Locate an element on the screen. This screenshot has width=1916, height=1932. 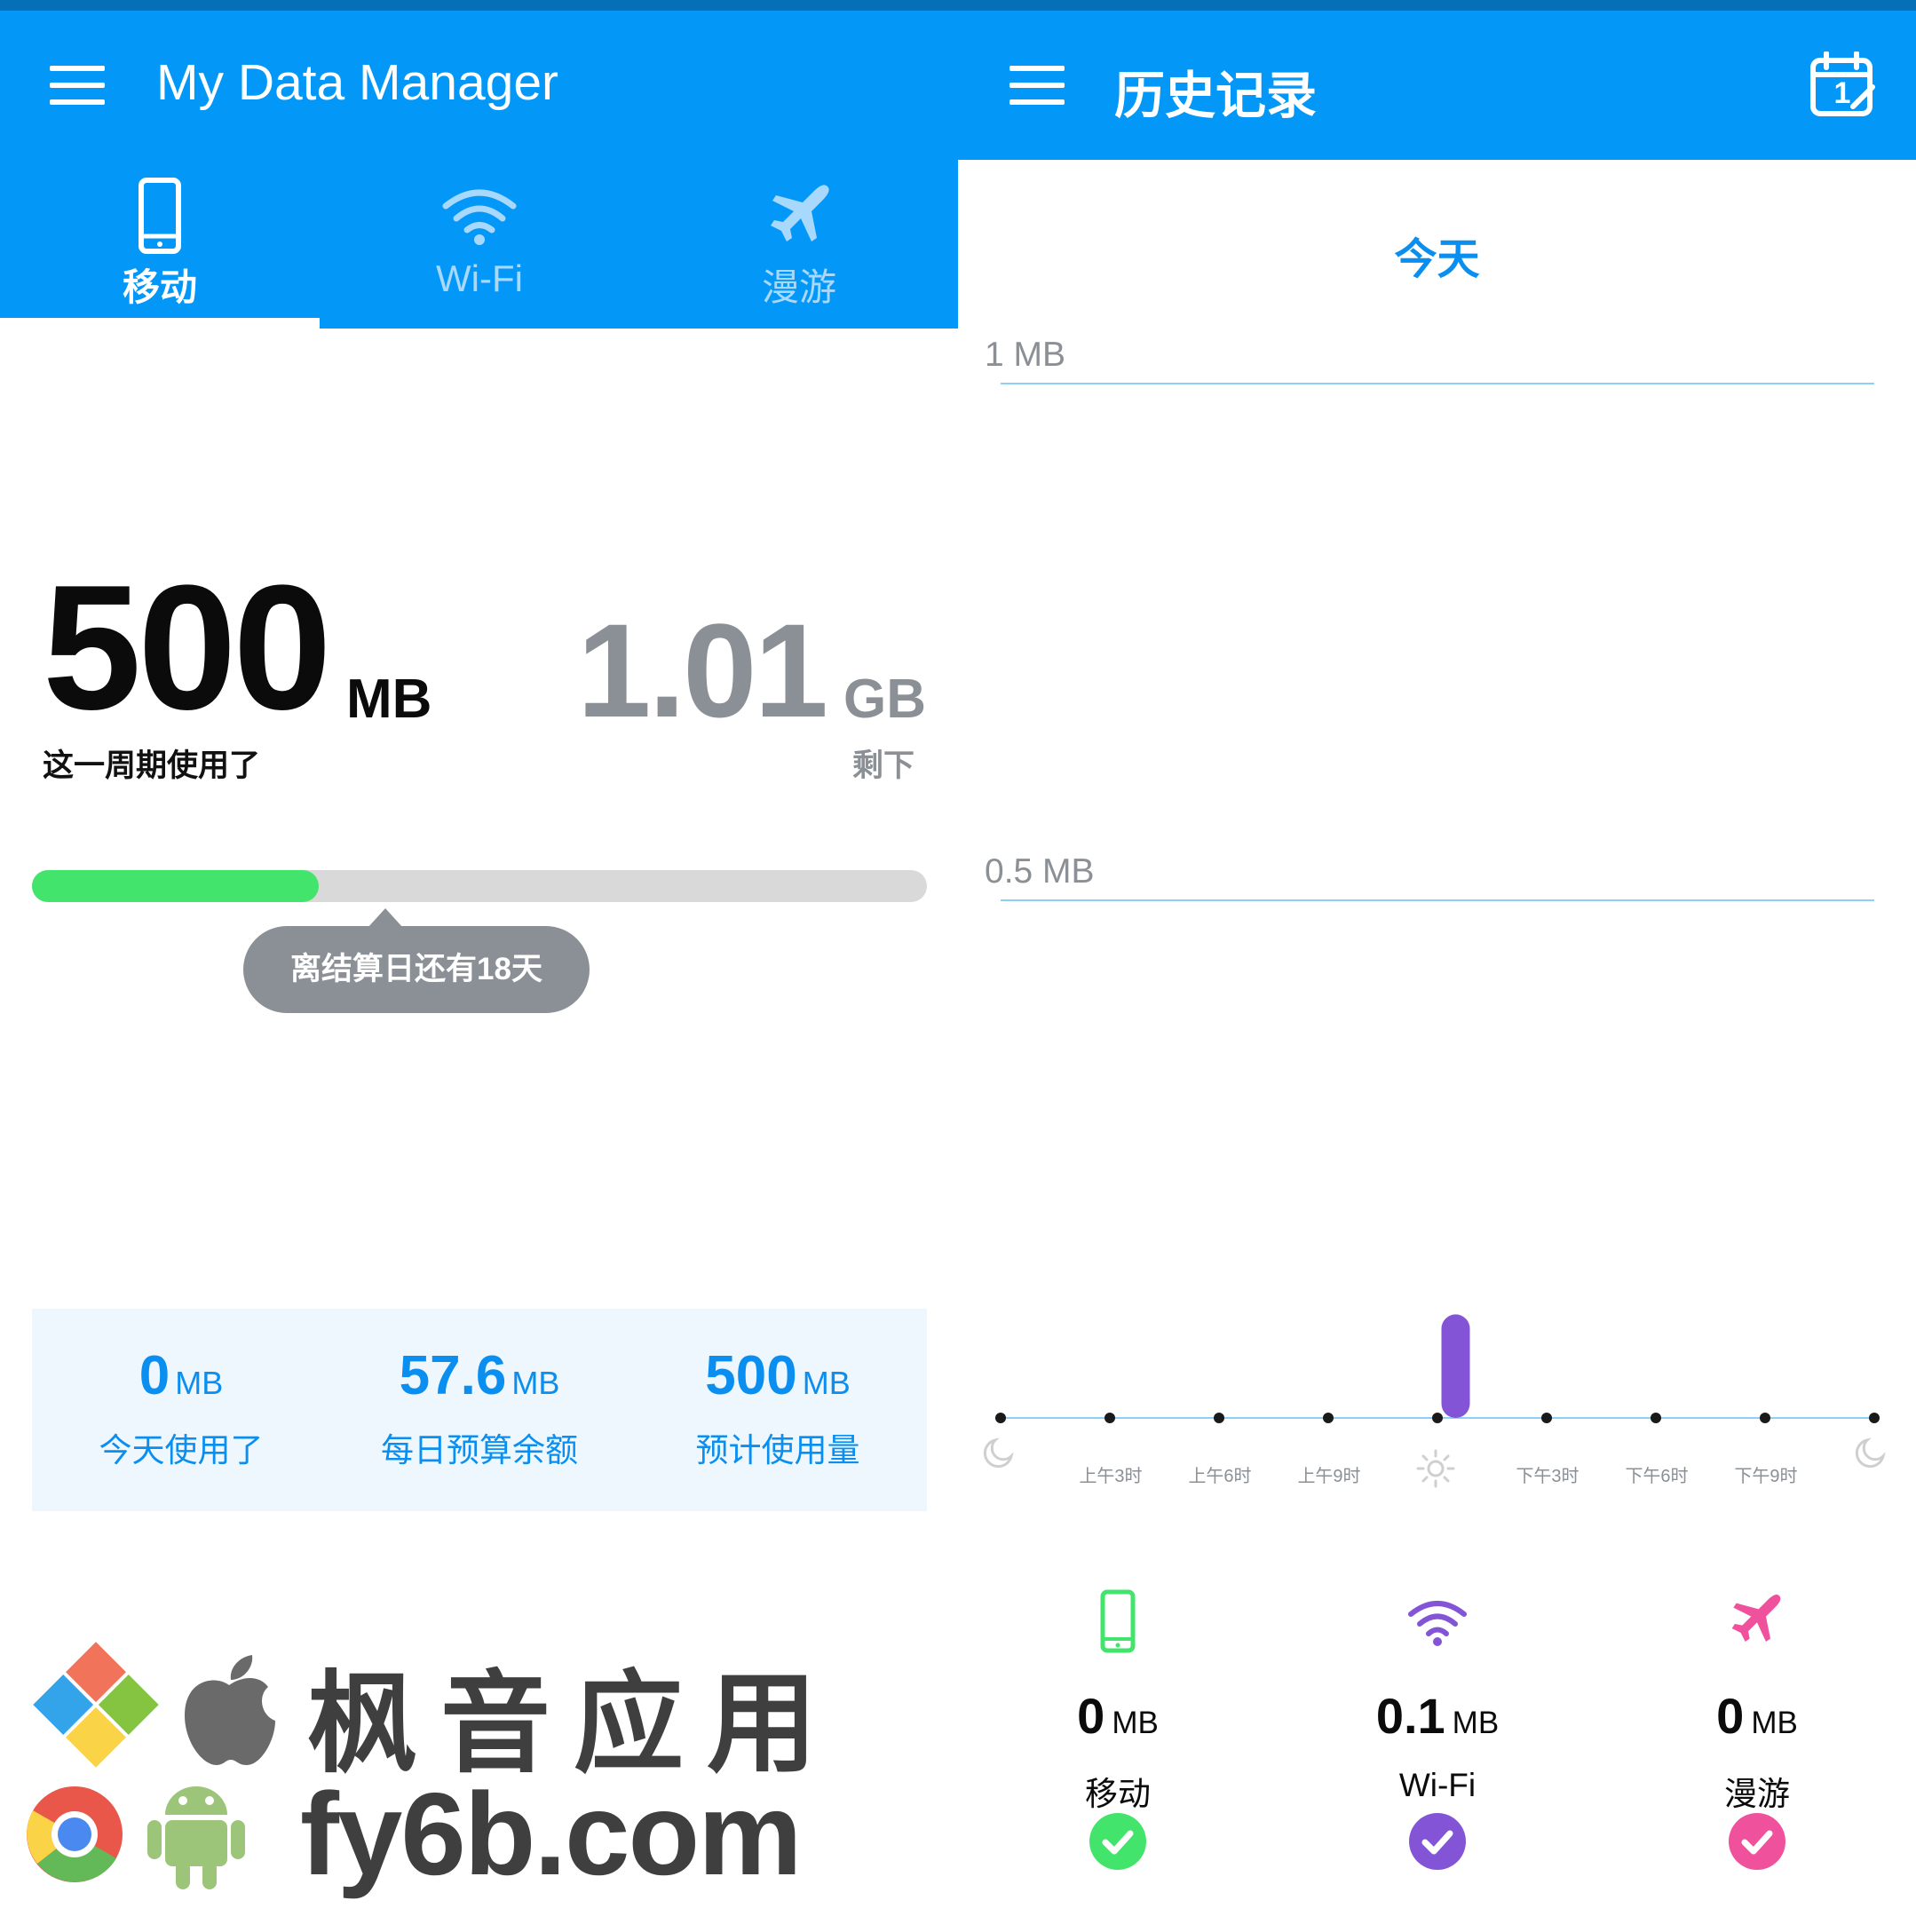
chrome-logo-icon is located at coordinates (75, 1834).